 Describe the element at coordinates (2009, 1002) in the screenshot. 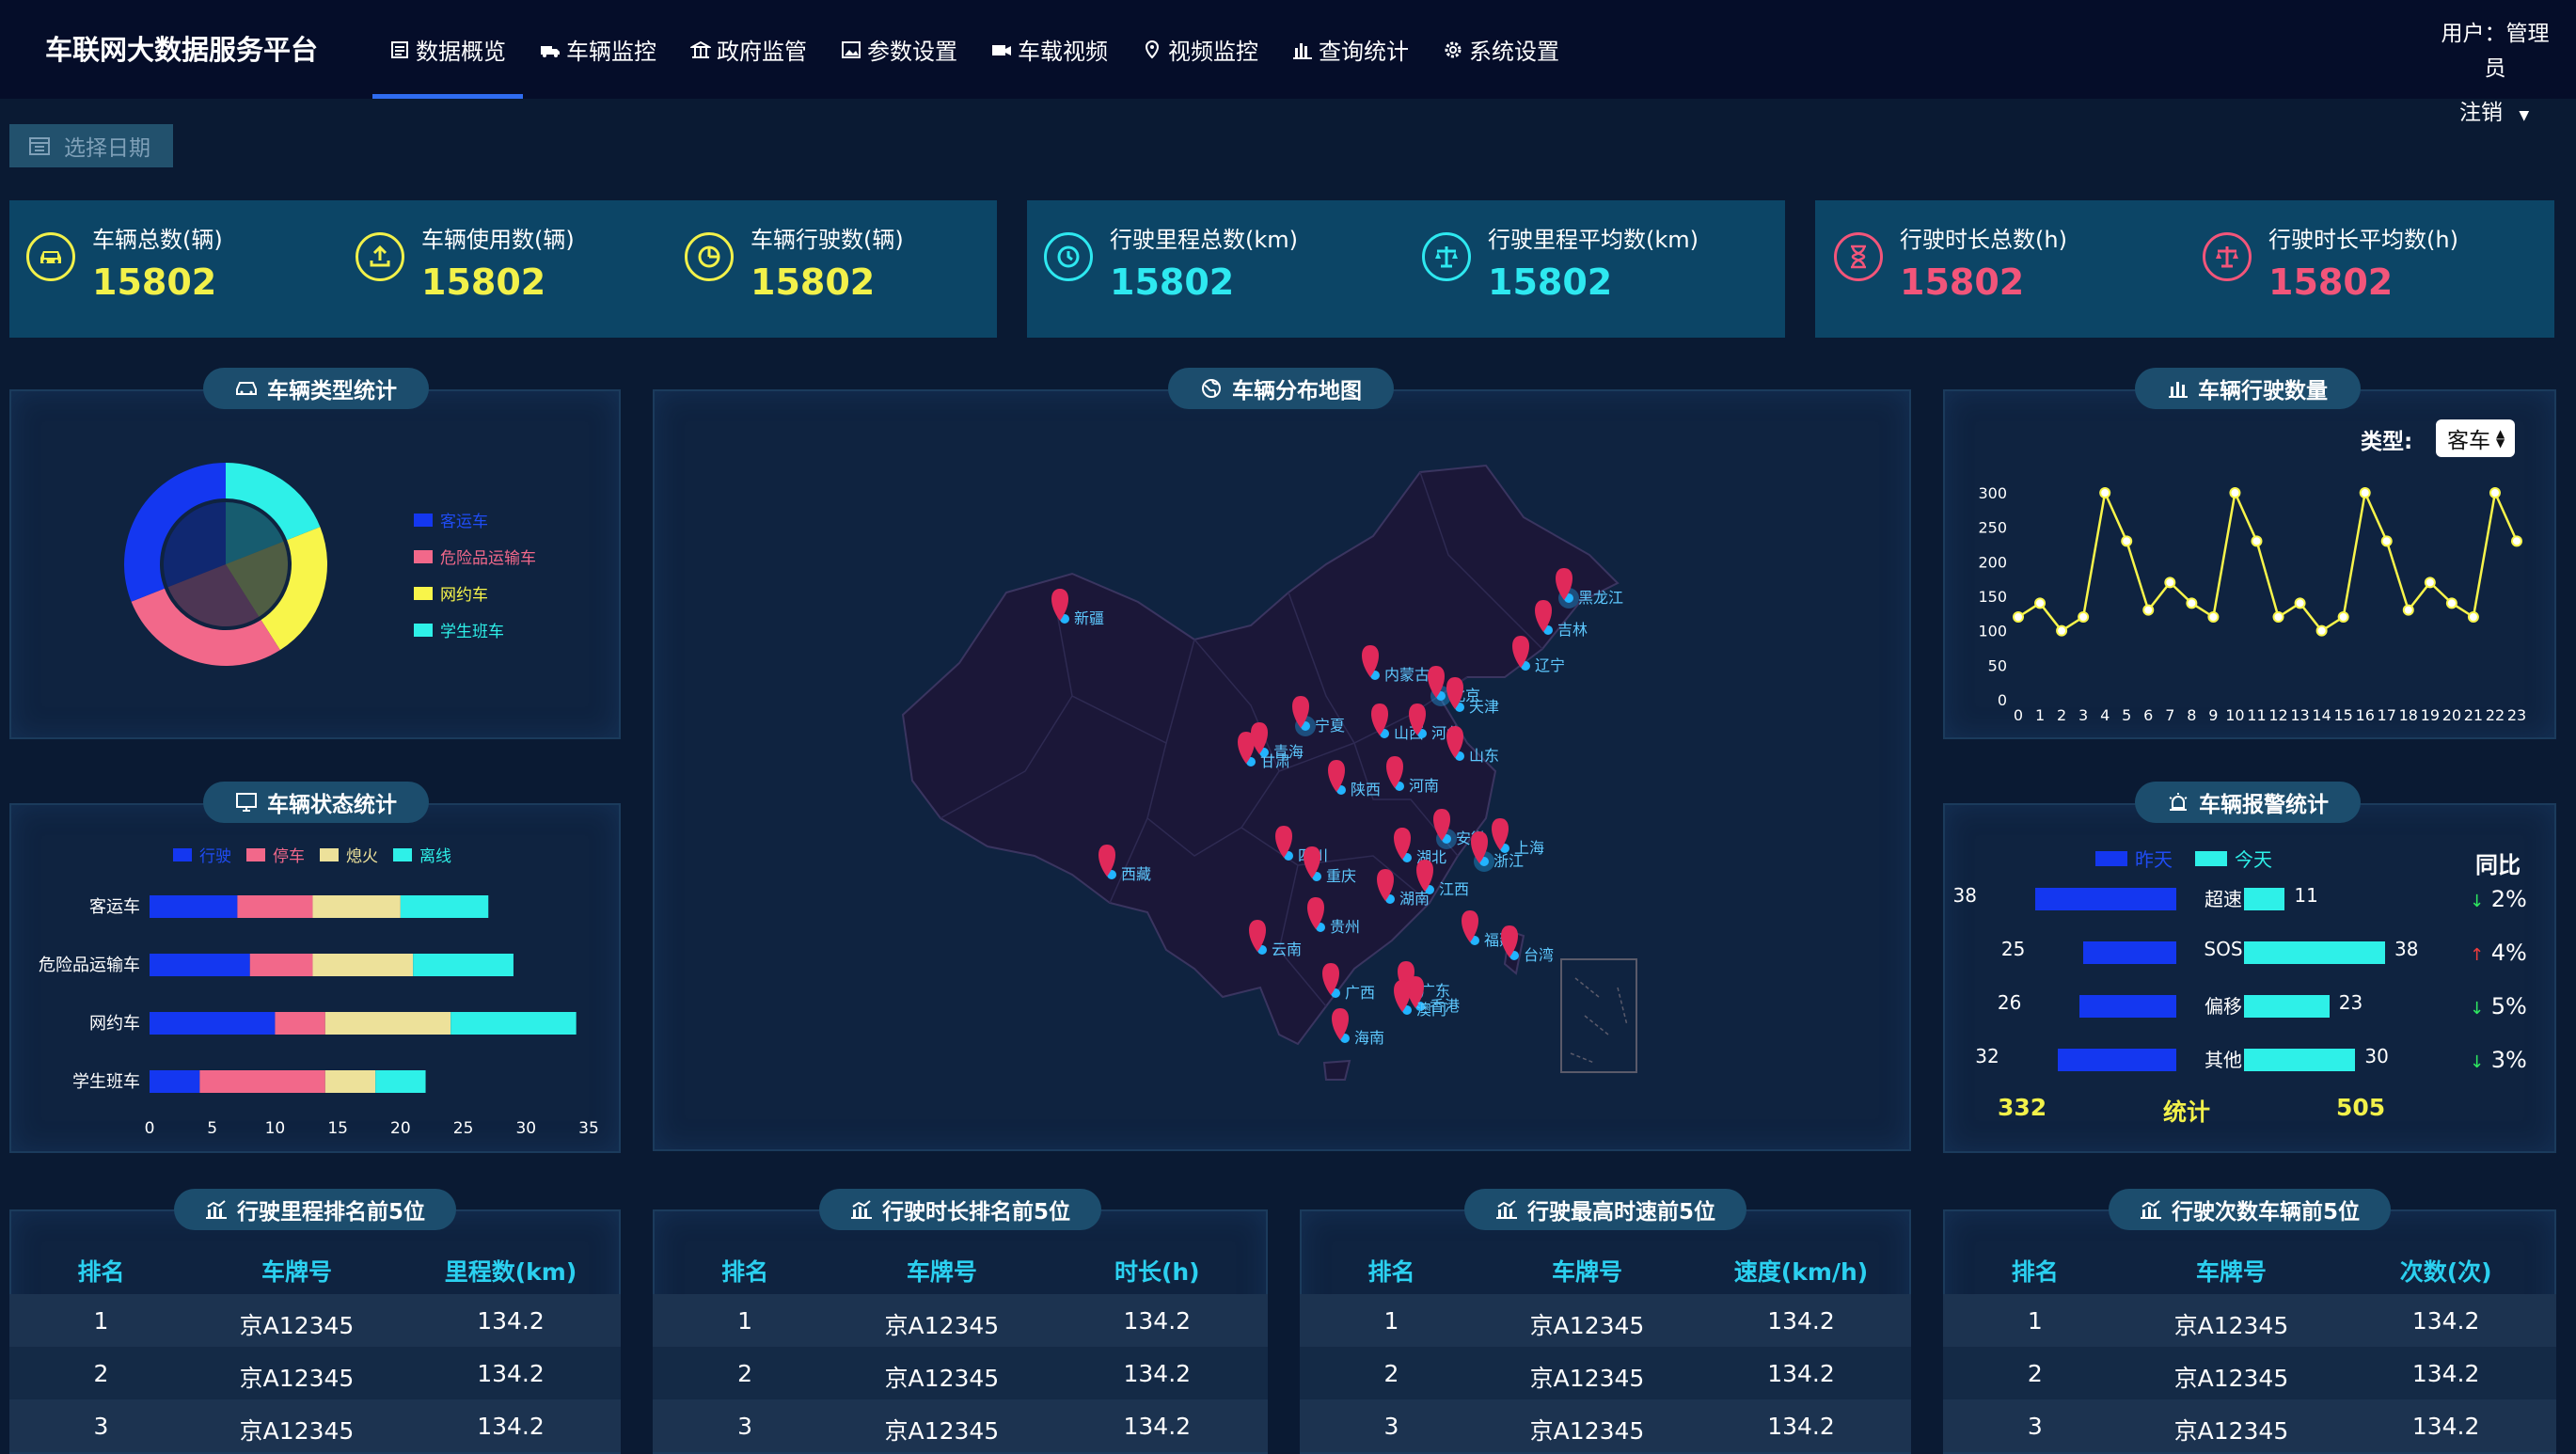

I see `alarm-yesterday-value: 26` at that location.